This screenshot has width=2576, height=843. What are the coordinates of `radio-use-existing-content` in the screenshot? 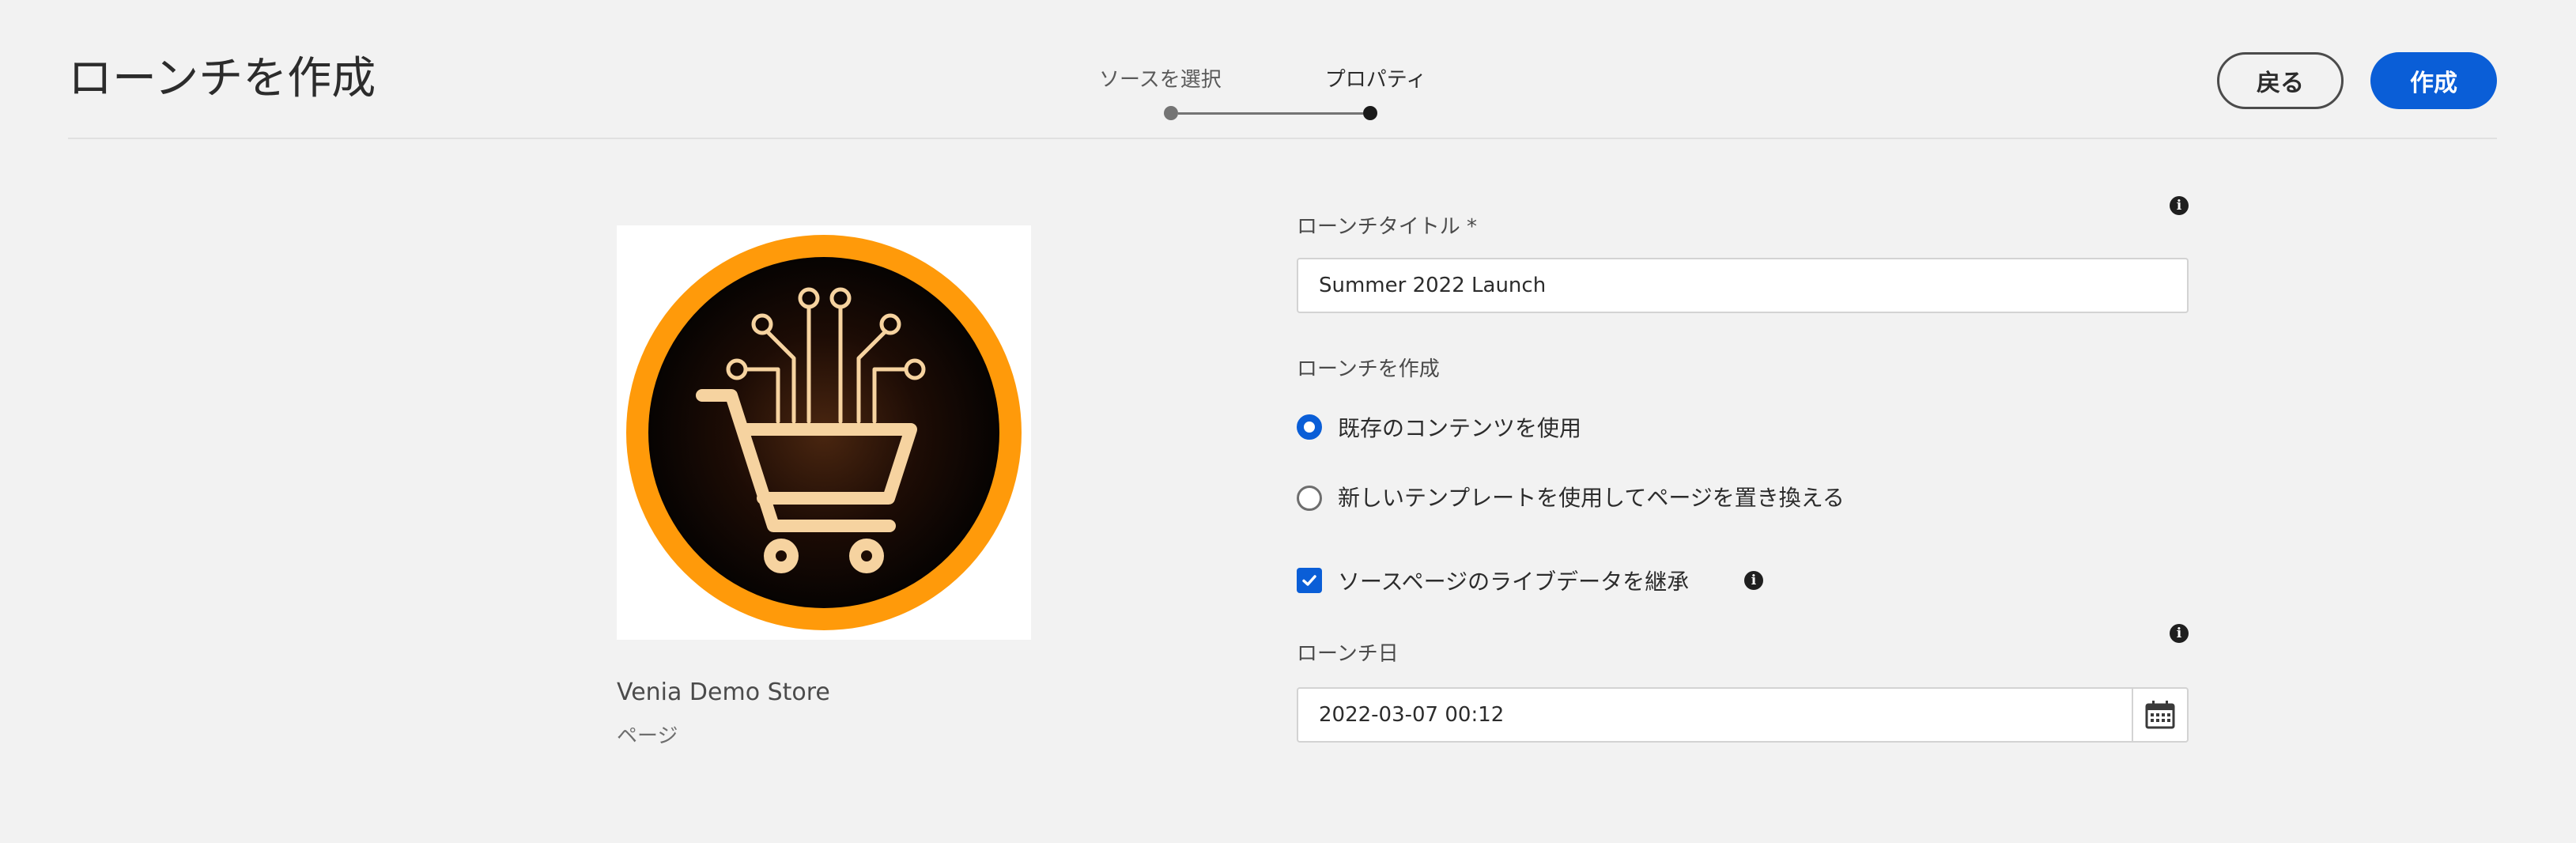 It's located at (1309, 427).